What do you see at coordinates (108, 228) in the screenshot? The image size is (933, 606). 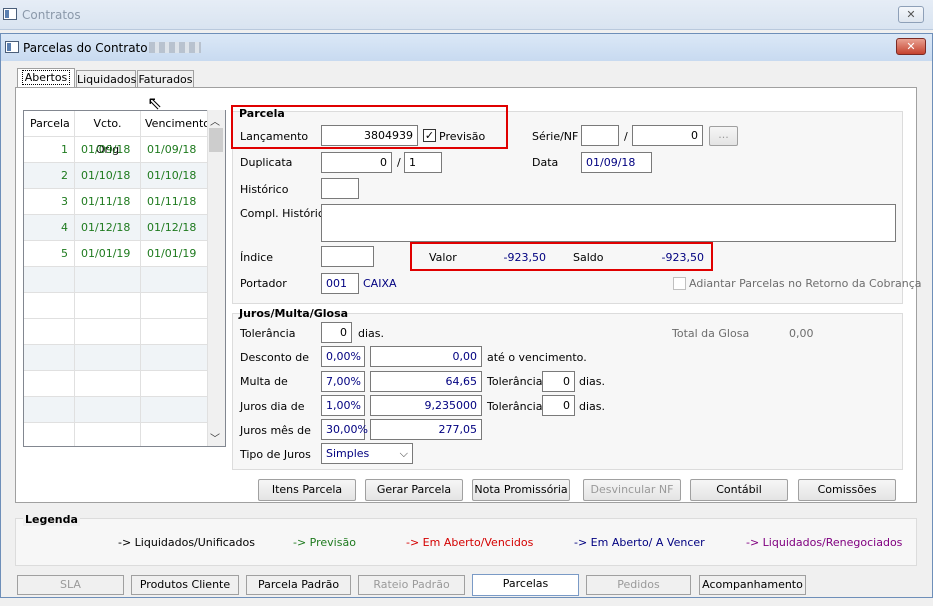 I see `table-row-vcto: 01/12/18` at bounding box center [108, 228].